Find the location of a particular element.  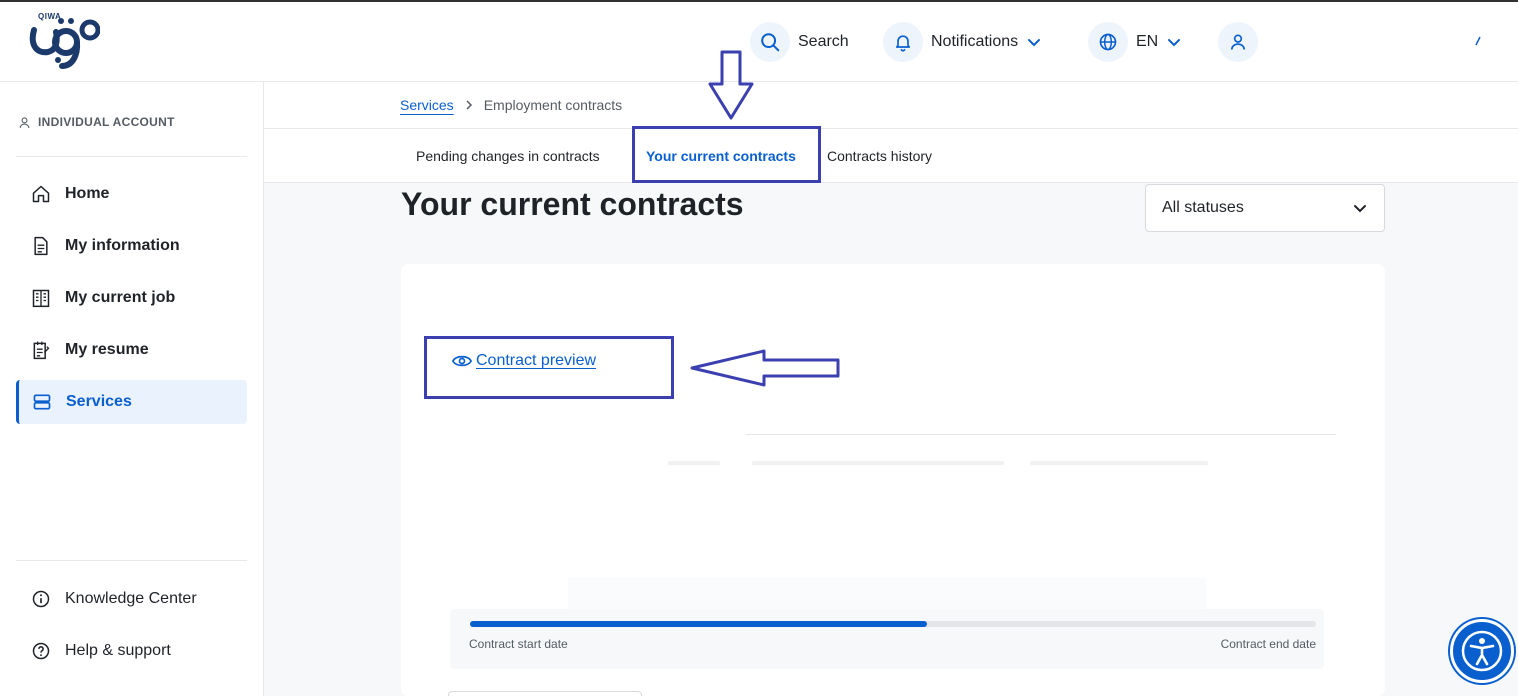

sidebar-item-label: Knowledge Center is located at coordinates (131, 598).